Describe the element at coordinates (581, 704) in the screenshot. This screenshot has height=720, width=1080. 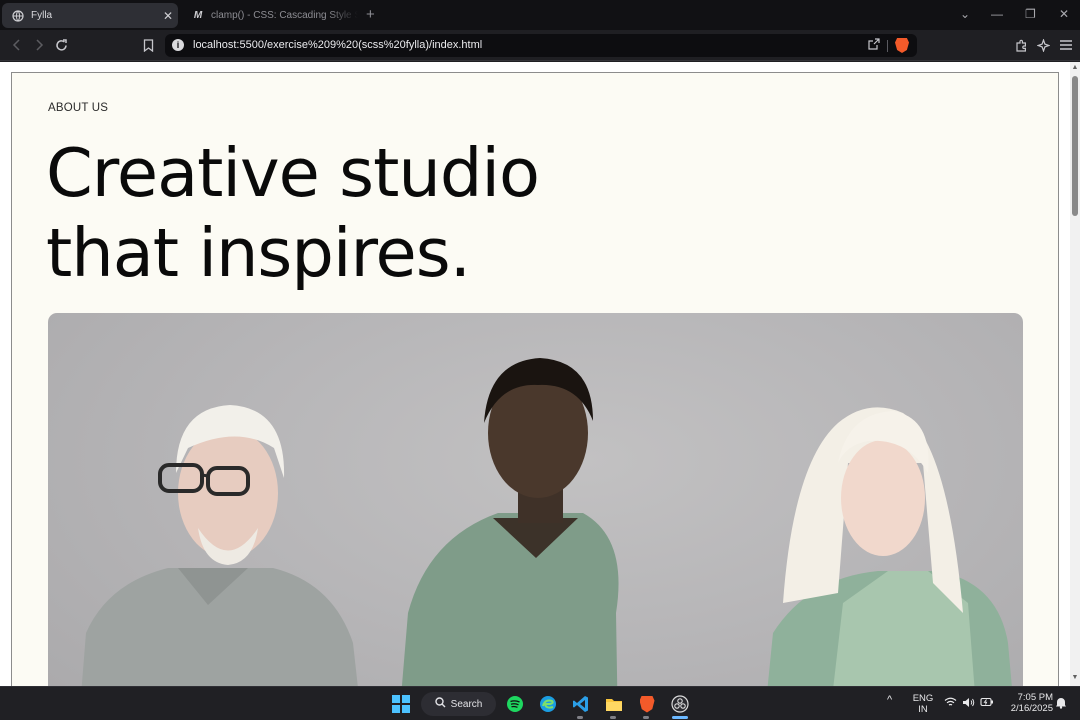
I see `vscode-icon` at that location.